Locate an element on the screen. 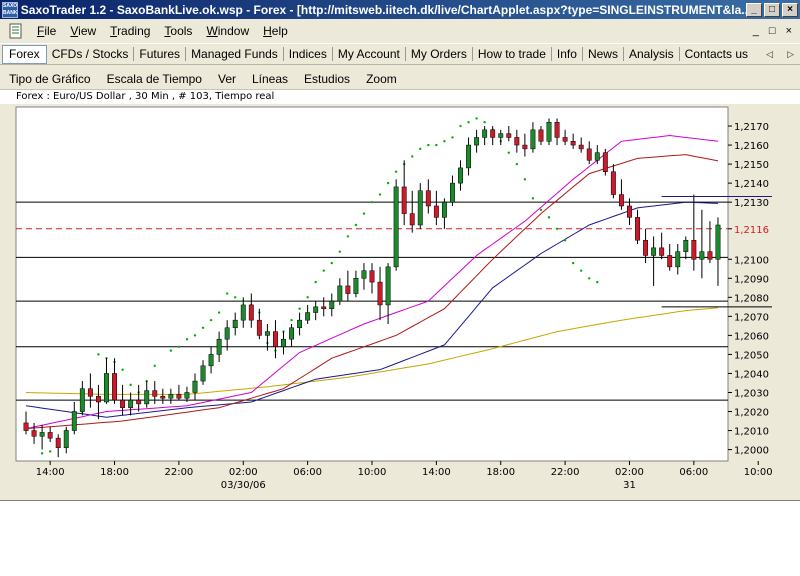  maximize-button: □ is located at coordinates (772, 9).